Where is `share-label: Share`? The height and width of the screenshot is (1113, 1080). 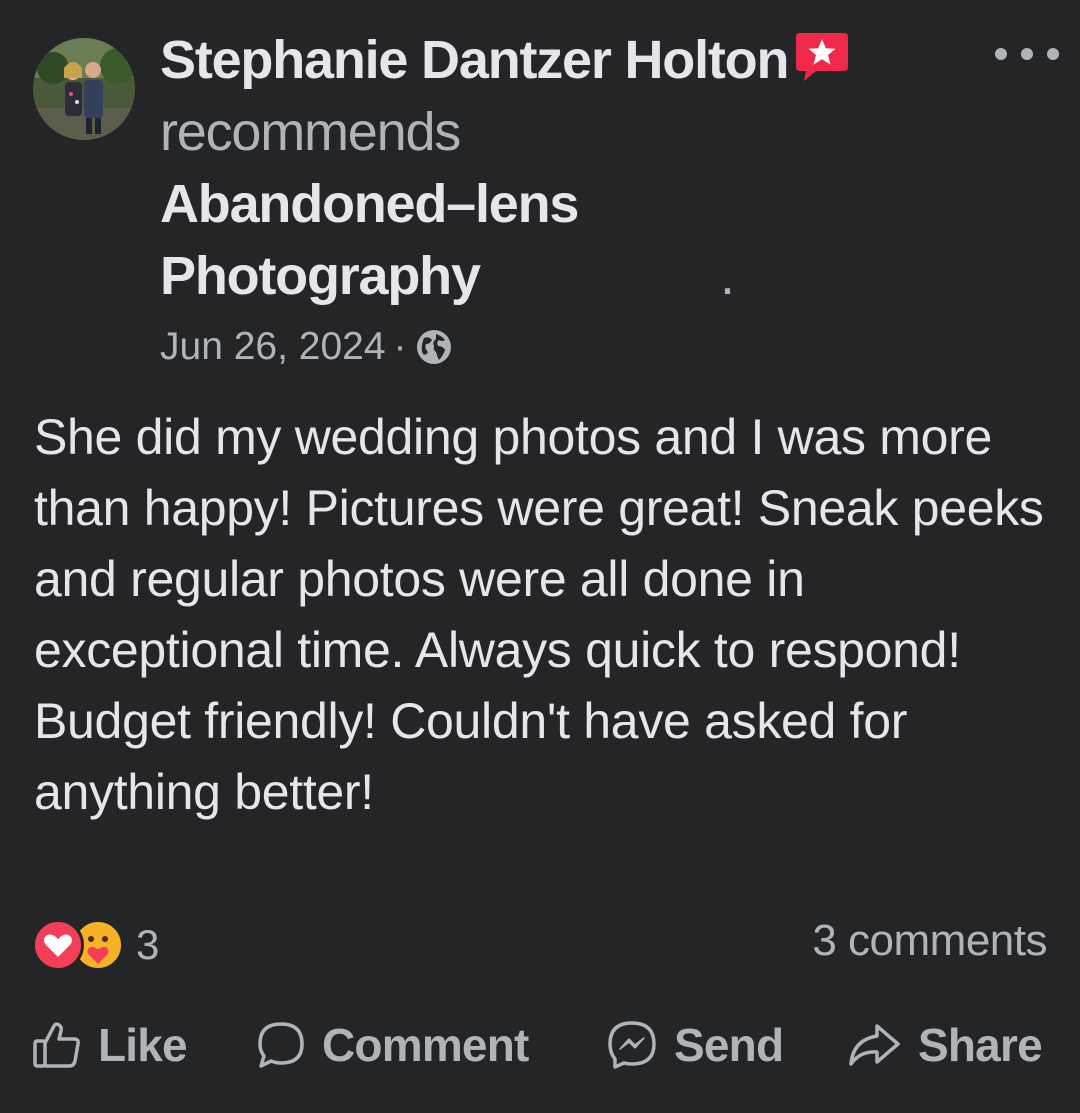 share-label: Share is located at coordinates (980, 1045).